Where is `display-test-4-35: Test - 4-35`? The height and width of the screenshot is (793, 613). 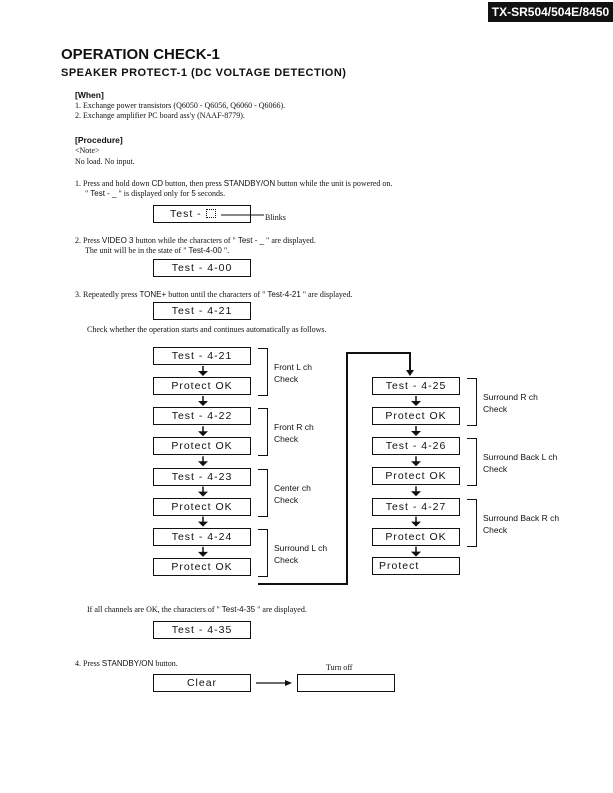 display-test-4-35: Test - 4-35 is located at coordinates (202, 630).